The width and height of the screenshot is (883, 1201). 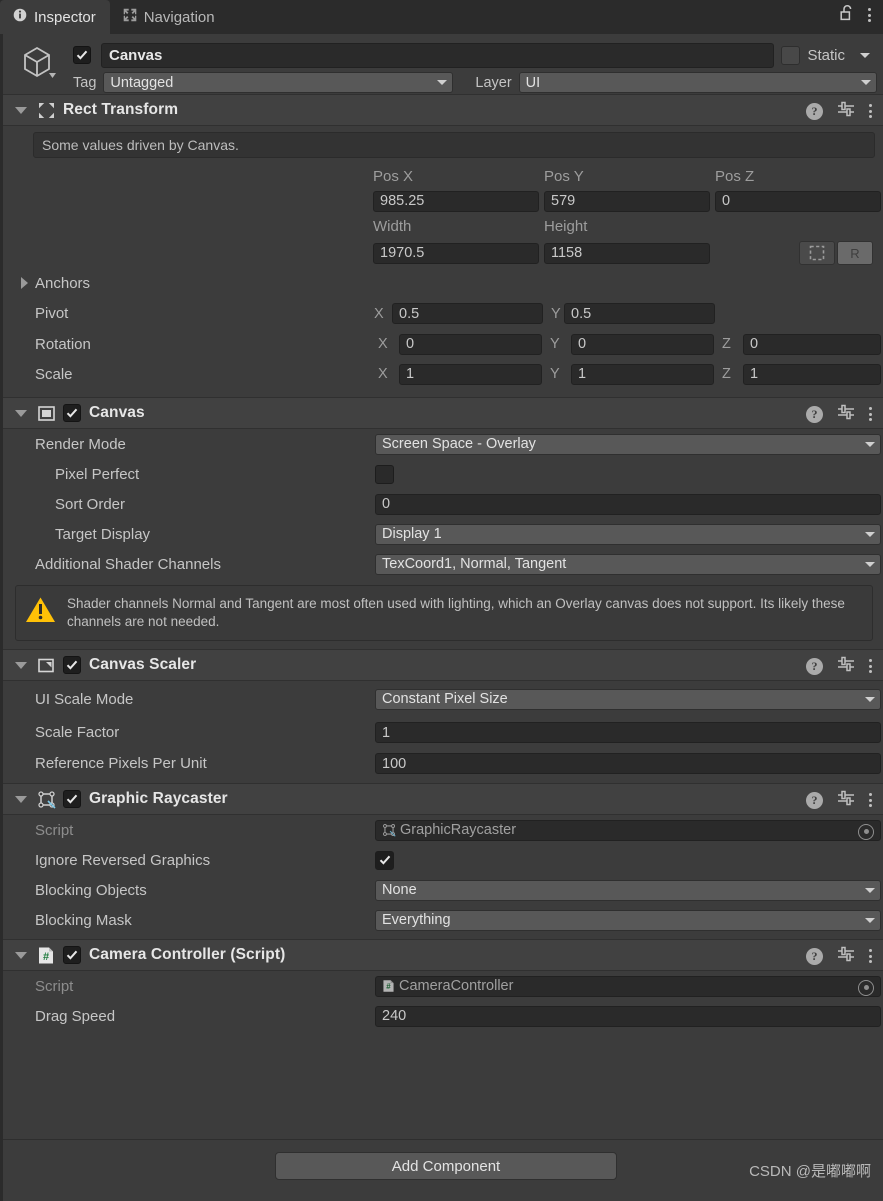 I want to click on drag-speed-input: 240, so click(x=628, y=1016).